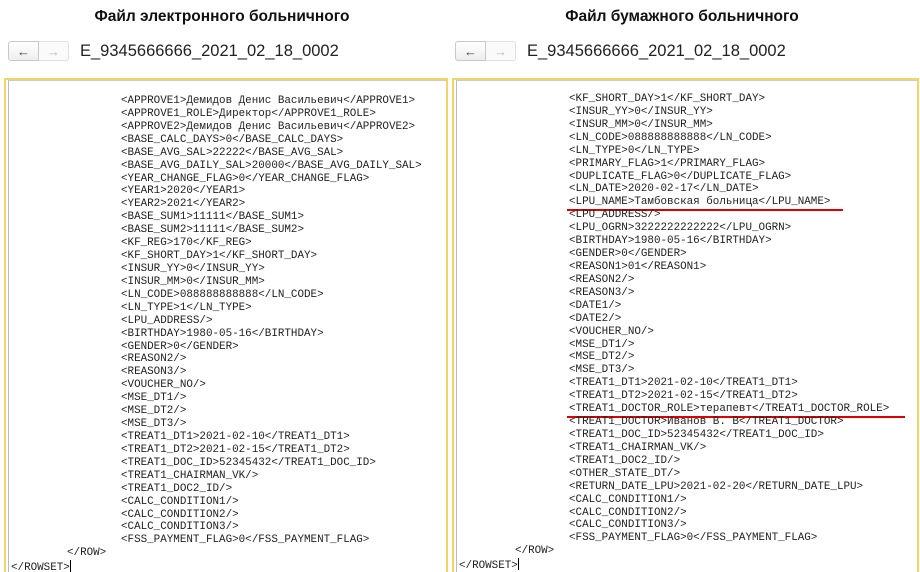 This screenshot has height=572, width=920. What do you see at coordinates (535, 551) in the screenshot?
I see `xml-text: </ROW>` at bounding box center [535, 551].